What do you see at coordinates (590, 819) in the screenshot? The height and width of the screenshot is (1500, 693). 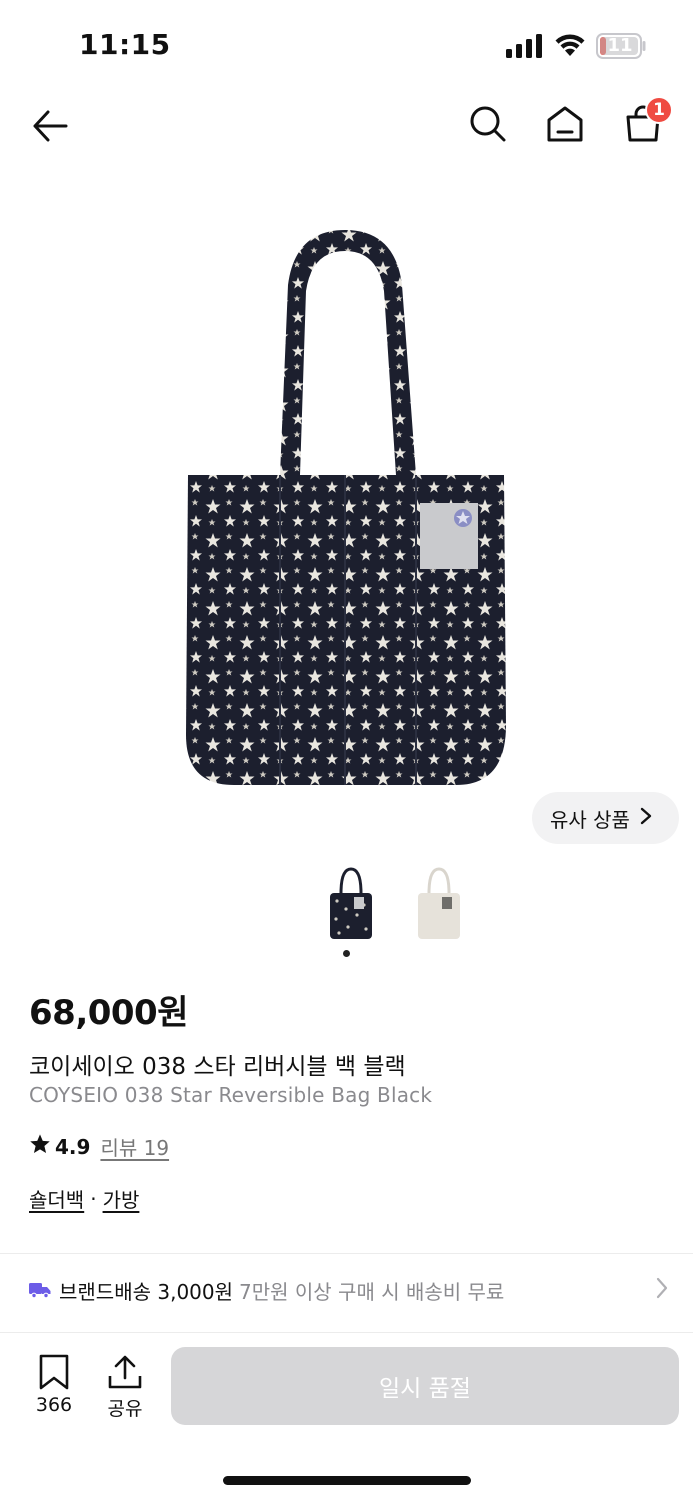 I see `similar-products-label: 유사 상품` at bounding box center [590, 819].